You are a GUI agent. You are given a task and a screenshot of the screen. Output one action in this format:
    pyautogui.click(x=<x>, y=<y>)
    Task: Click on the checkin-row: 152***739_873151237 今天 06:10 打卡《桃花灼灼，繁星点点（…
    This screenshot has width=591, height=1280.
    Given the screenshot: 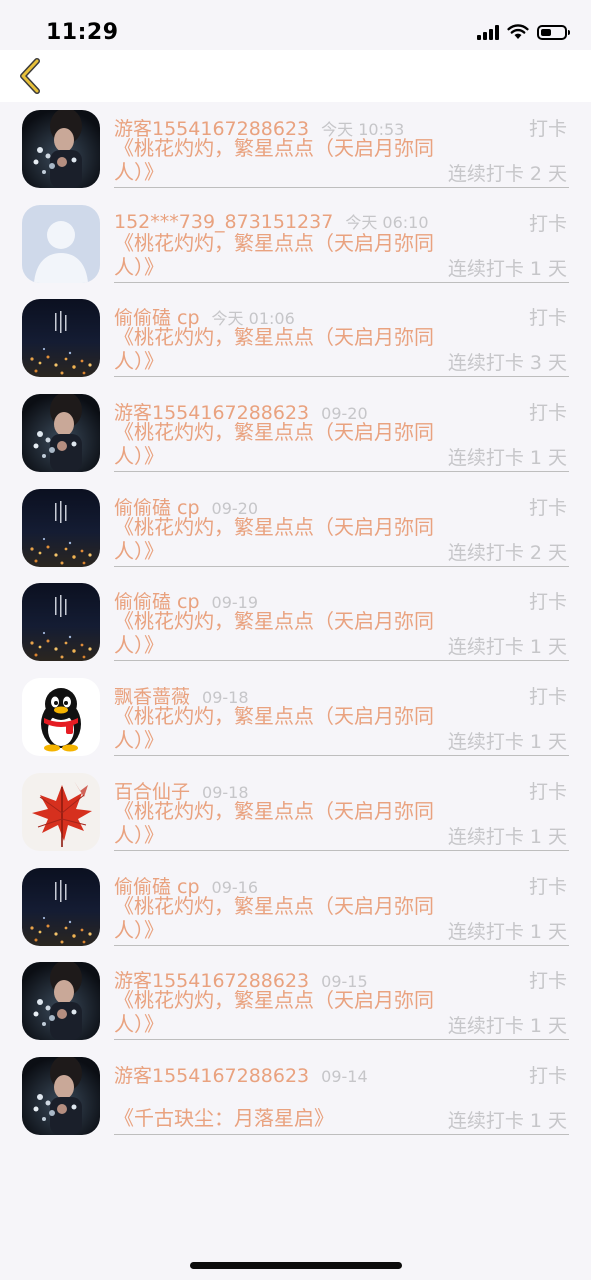 What is the action you would take?
    pyautogui.click(x=295, y=244)
    